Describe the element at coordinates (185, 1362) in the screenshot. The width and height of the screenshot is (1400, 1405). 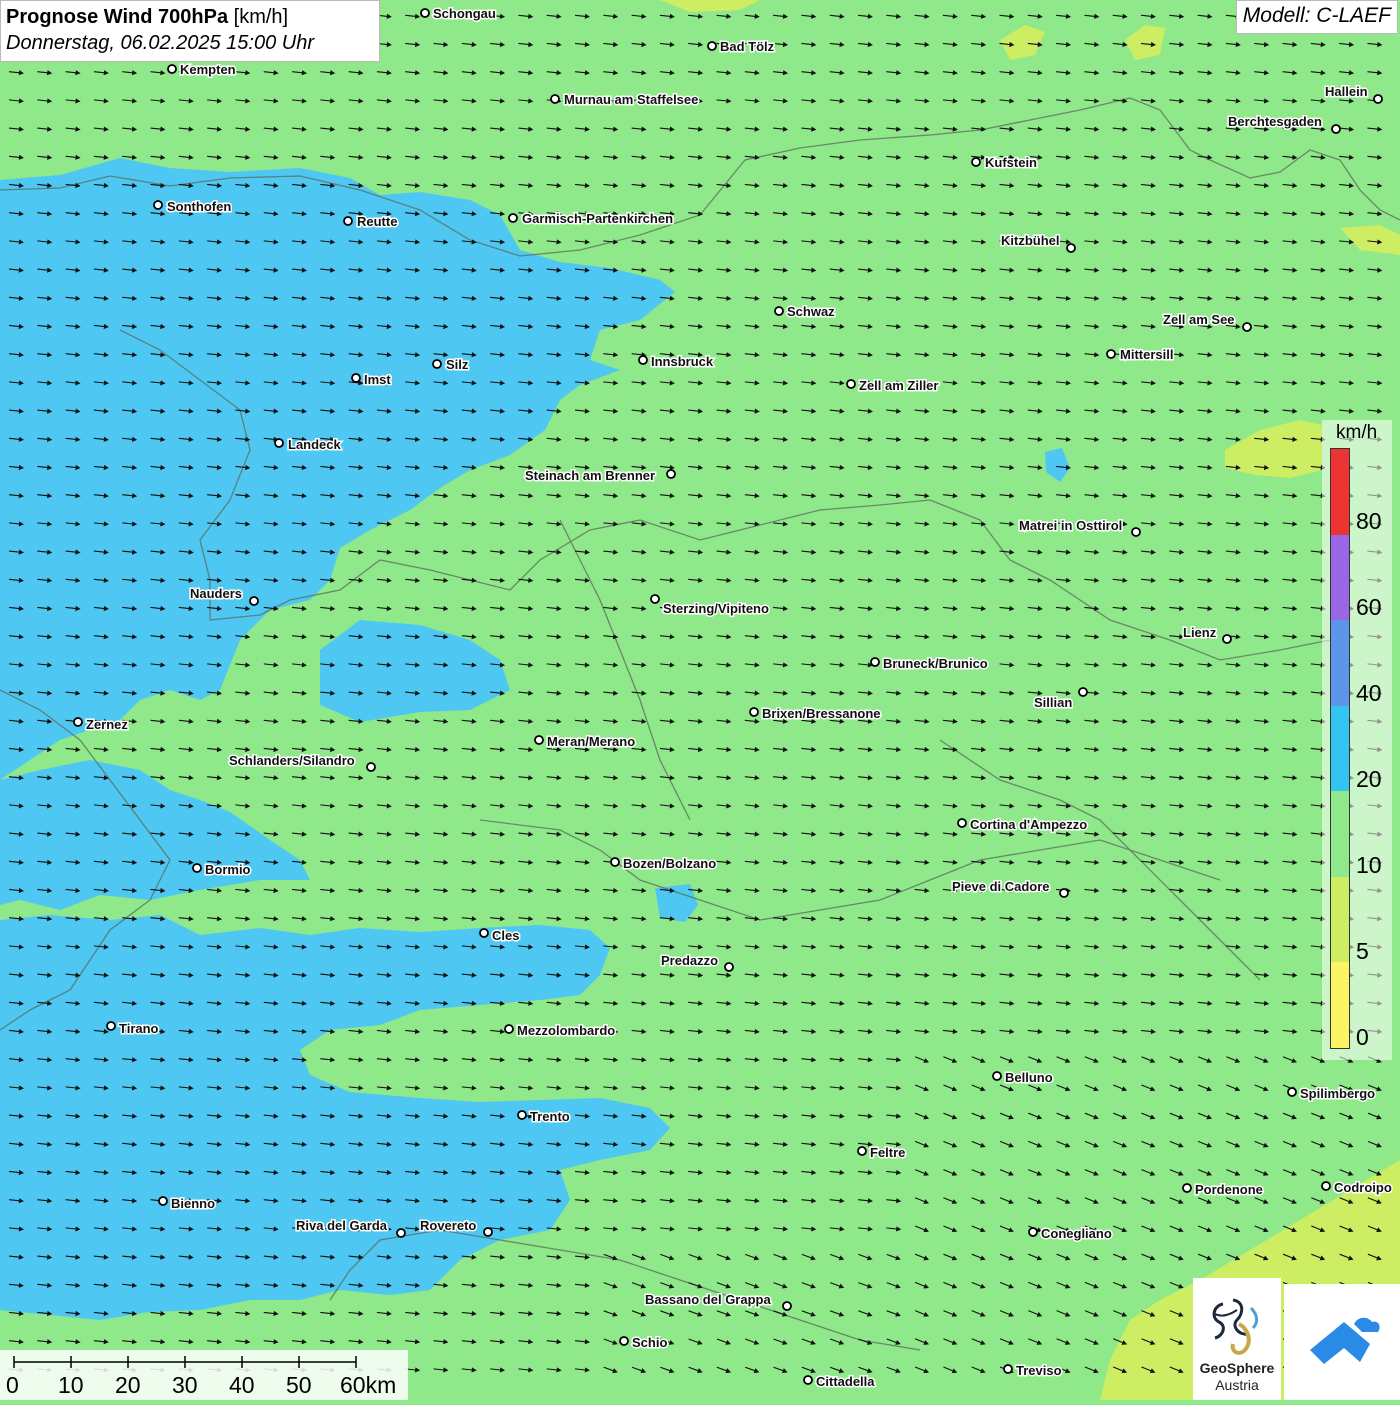
I see `scale-bar-line` at that location.